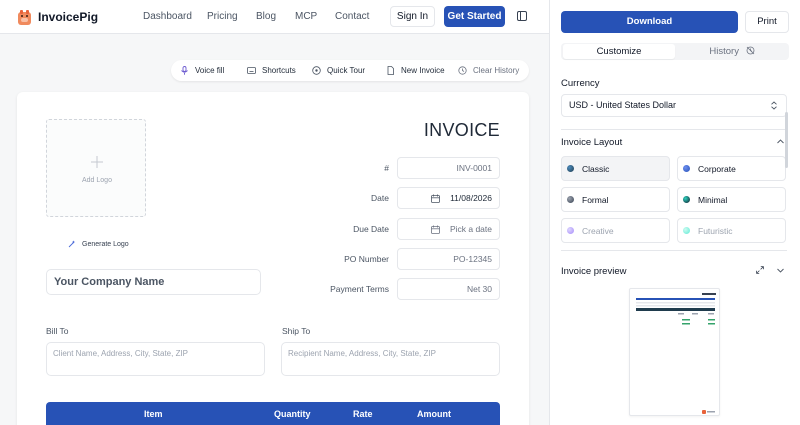 This screenshot has width=800, height=425. What do you see at coordinates (167, 16) in the screenshot?
I see `nav-link-dashboard: Dashboard` at bounding box center [167, 16].